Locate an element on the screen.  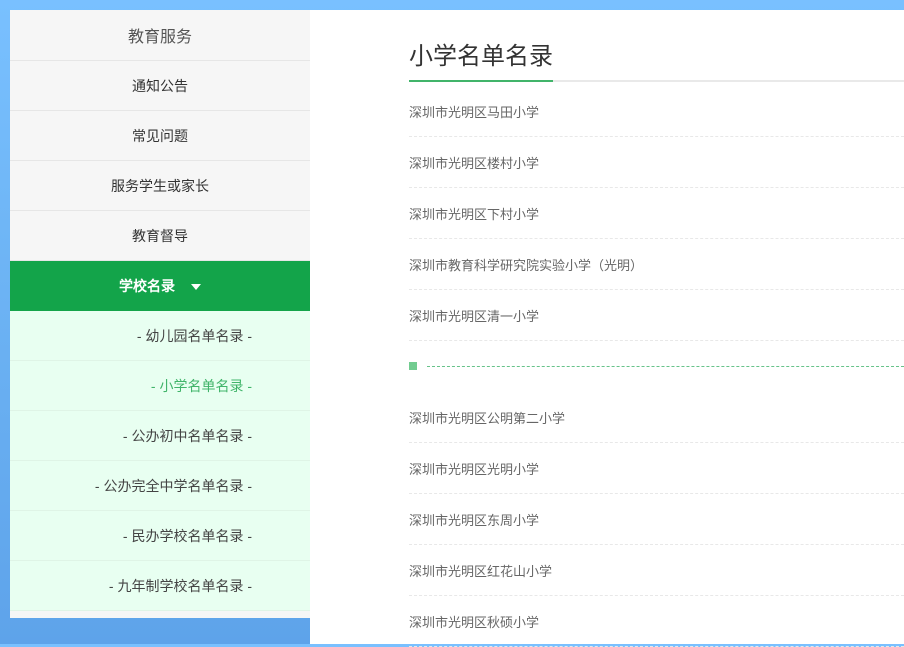
submenu-item-primary: - 小学名单名录 - is located at coordinates (160, 386).